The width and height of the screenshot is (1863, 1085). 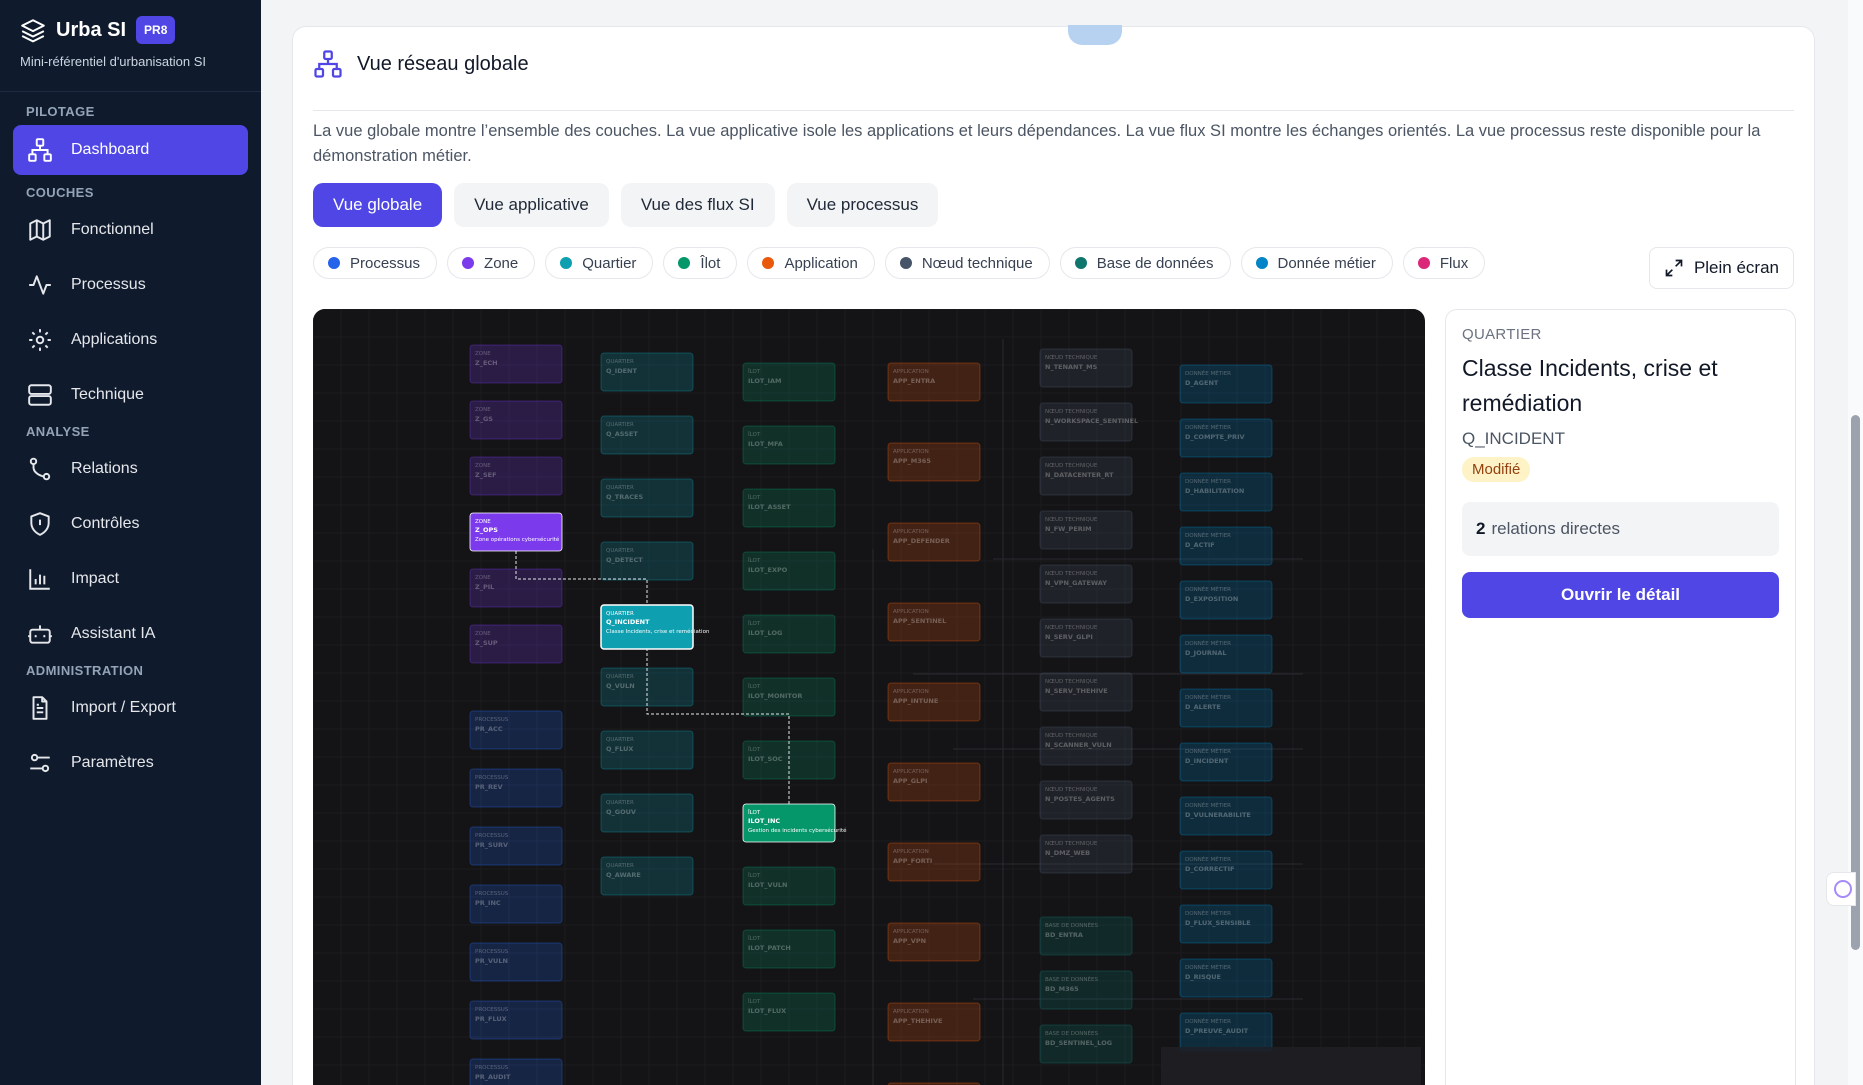 I want to click on expand-icon, so click(x=1674, y=268).